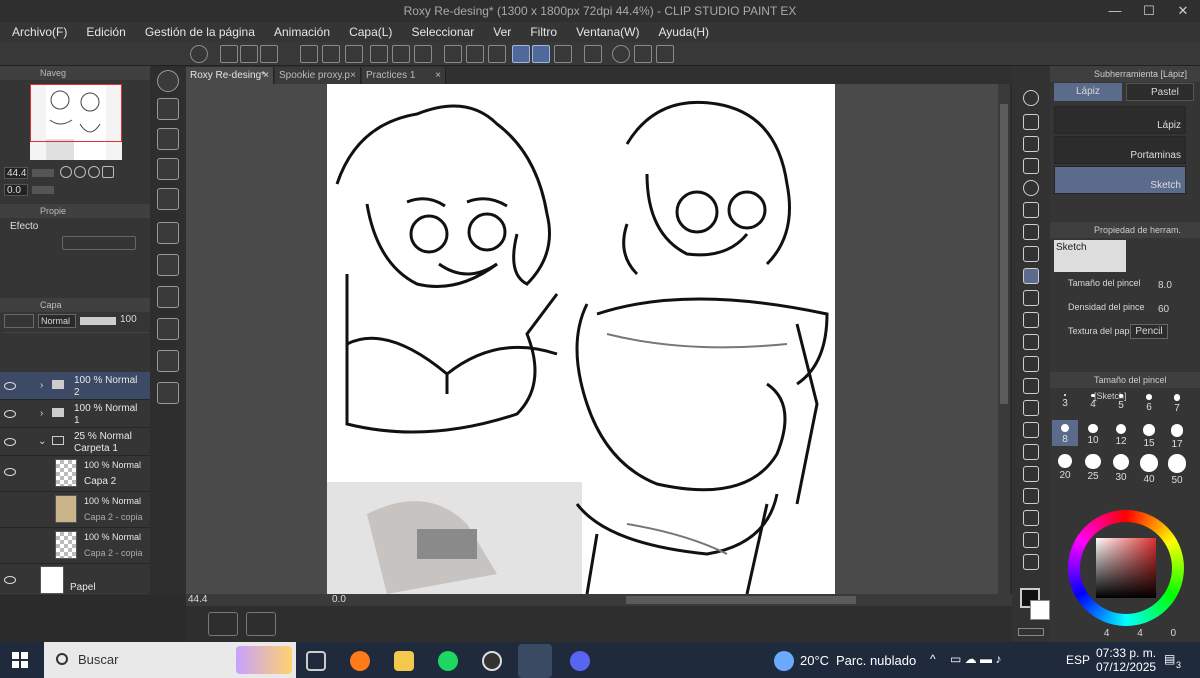 This screenshot has height=678, width=1200. I want to click on text-tool-icon, so click(1031, 518).